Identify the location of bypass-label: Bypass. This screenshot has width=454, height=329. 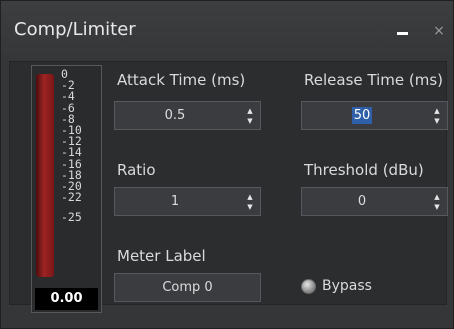
(347, 286).